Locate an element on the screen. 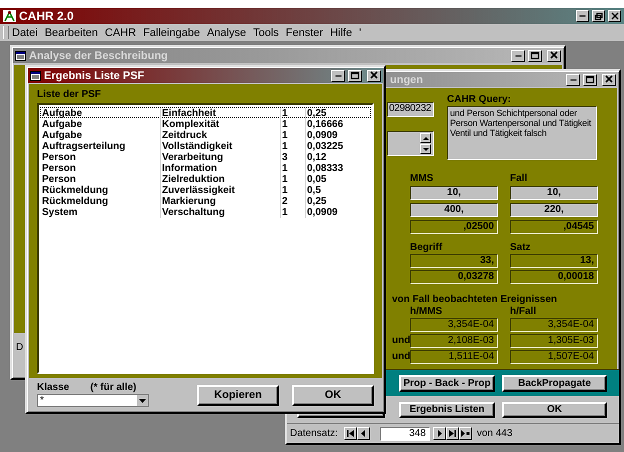 This screenshot has width=624, height=452. query-field: und Person Schichtpersonal oder Person Wartenpersonal und Tätigkeit Ventil und Tätigkeit falsch is located at coordinates (522, 133).